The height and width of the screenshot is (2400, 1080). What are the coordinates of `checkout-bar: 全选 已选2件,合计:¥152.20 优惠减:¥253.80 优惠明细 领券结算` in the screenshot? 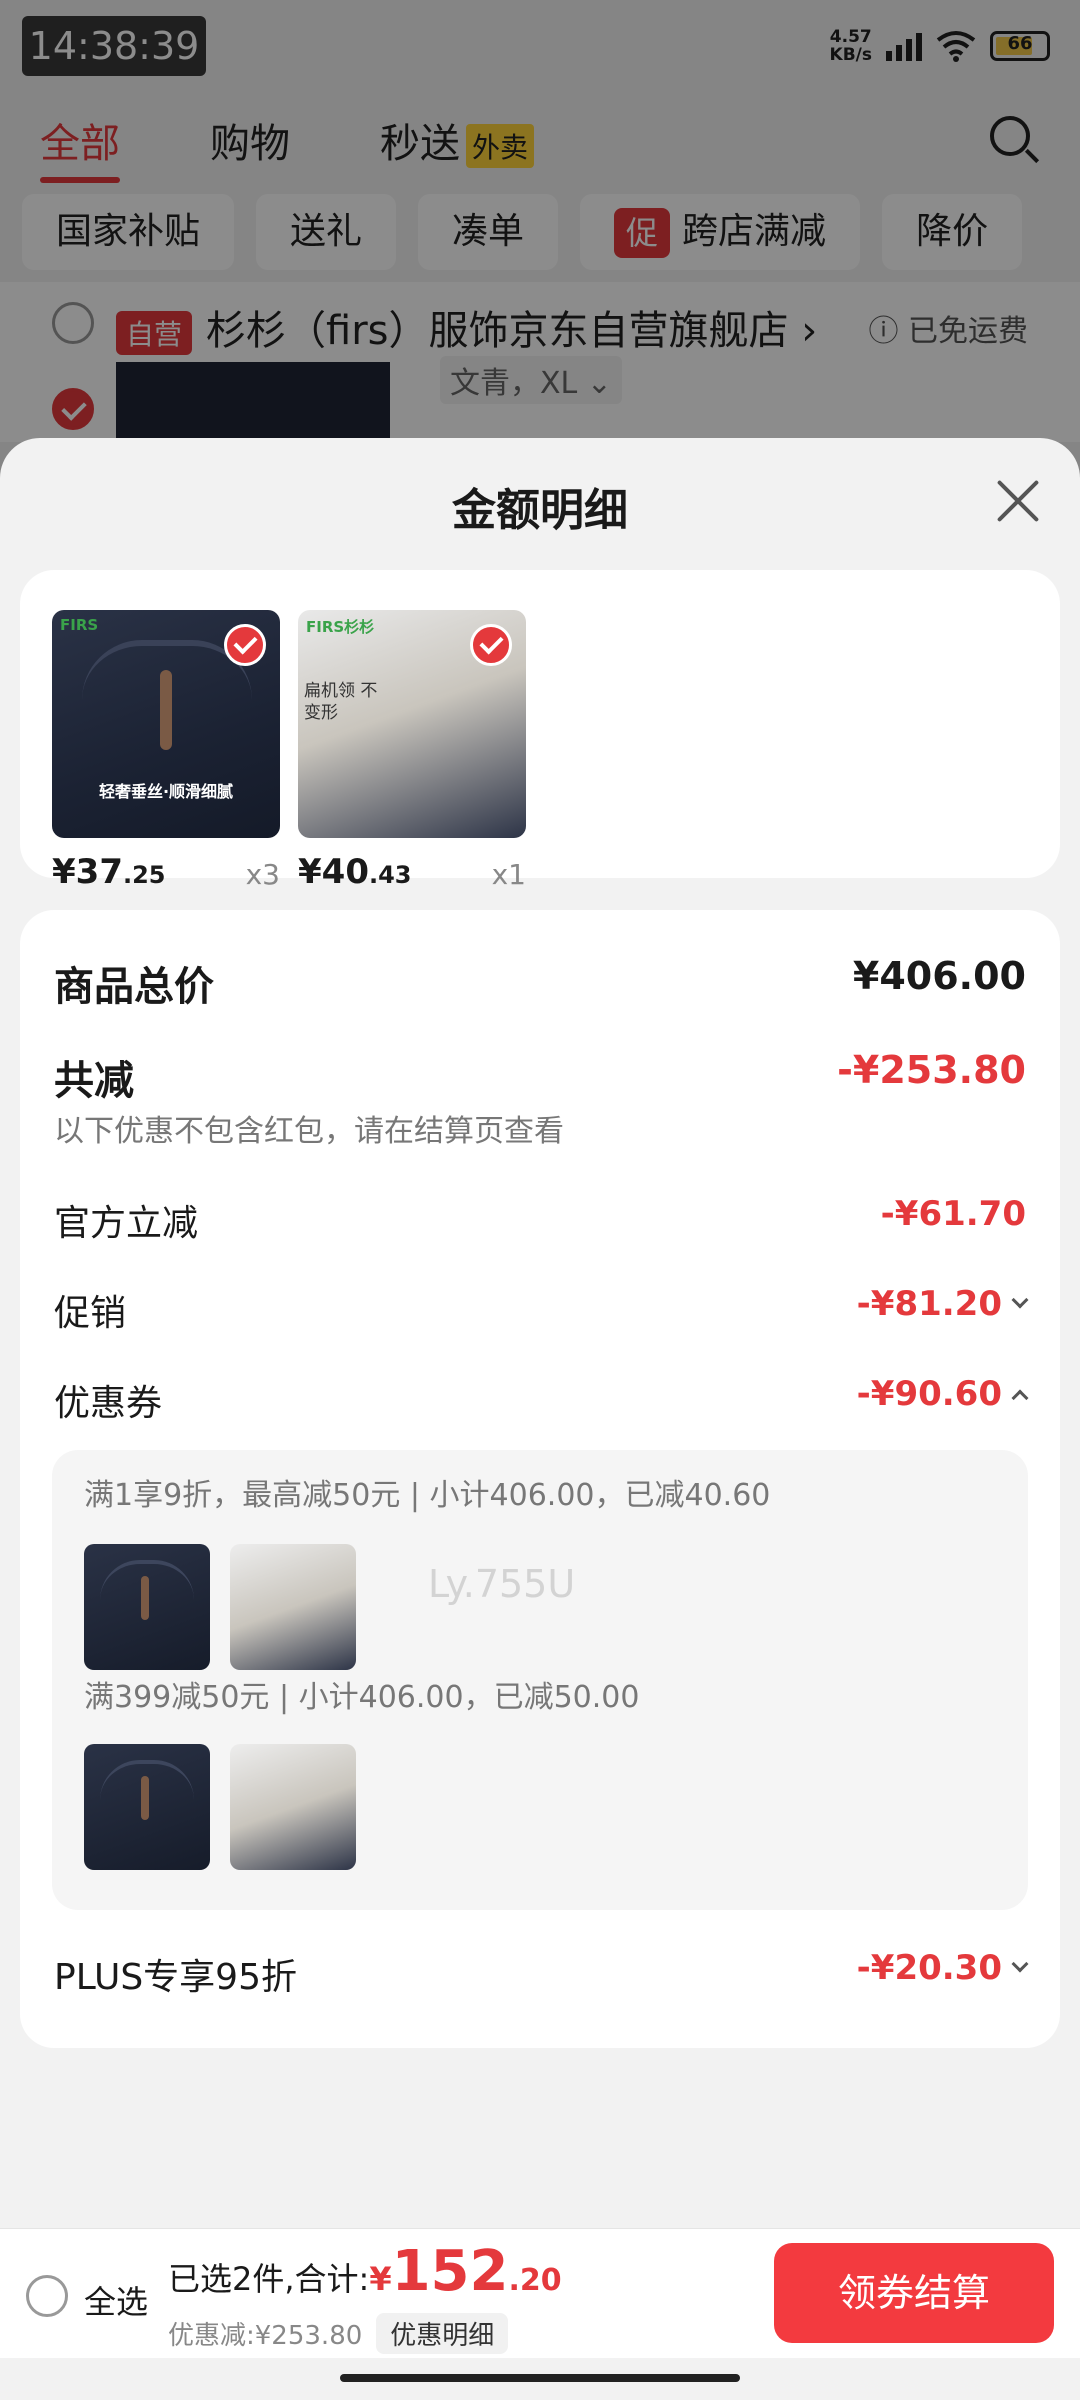 It's located at (540, 2293).